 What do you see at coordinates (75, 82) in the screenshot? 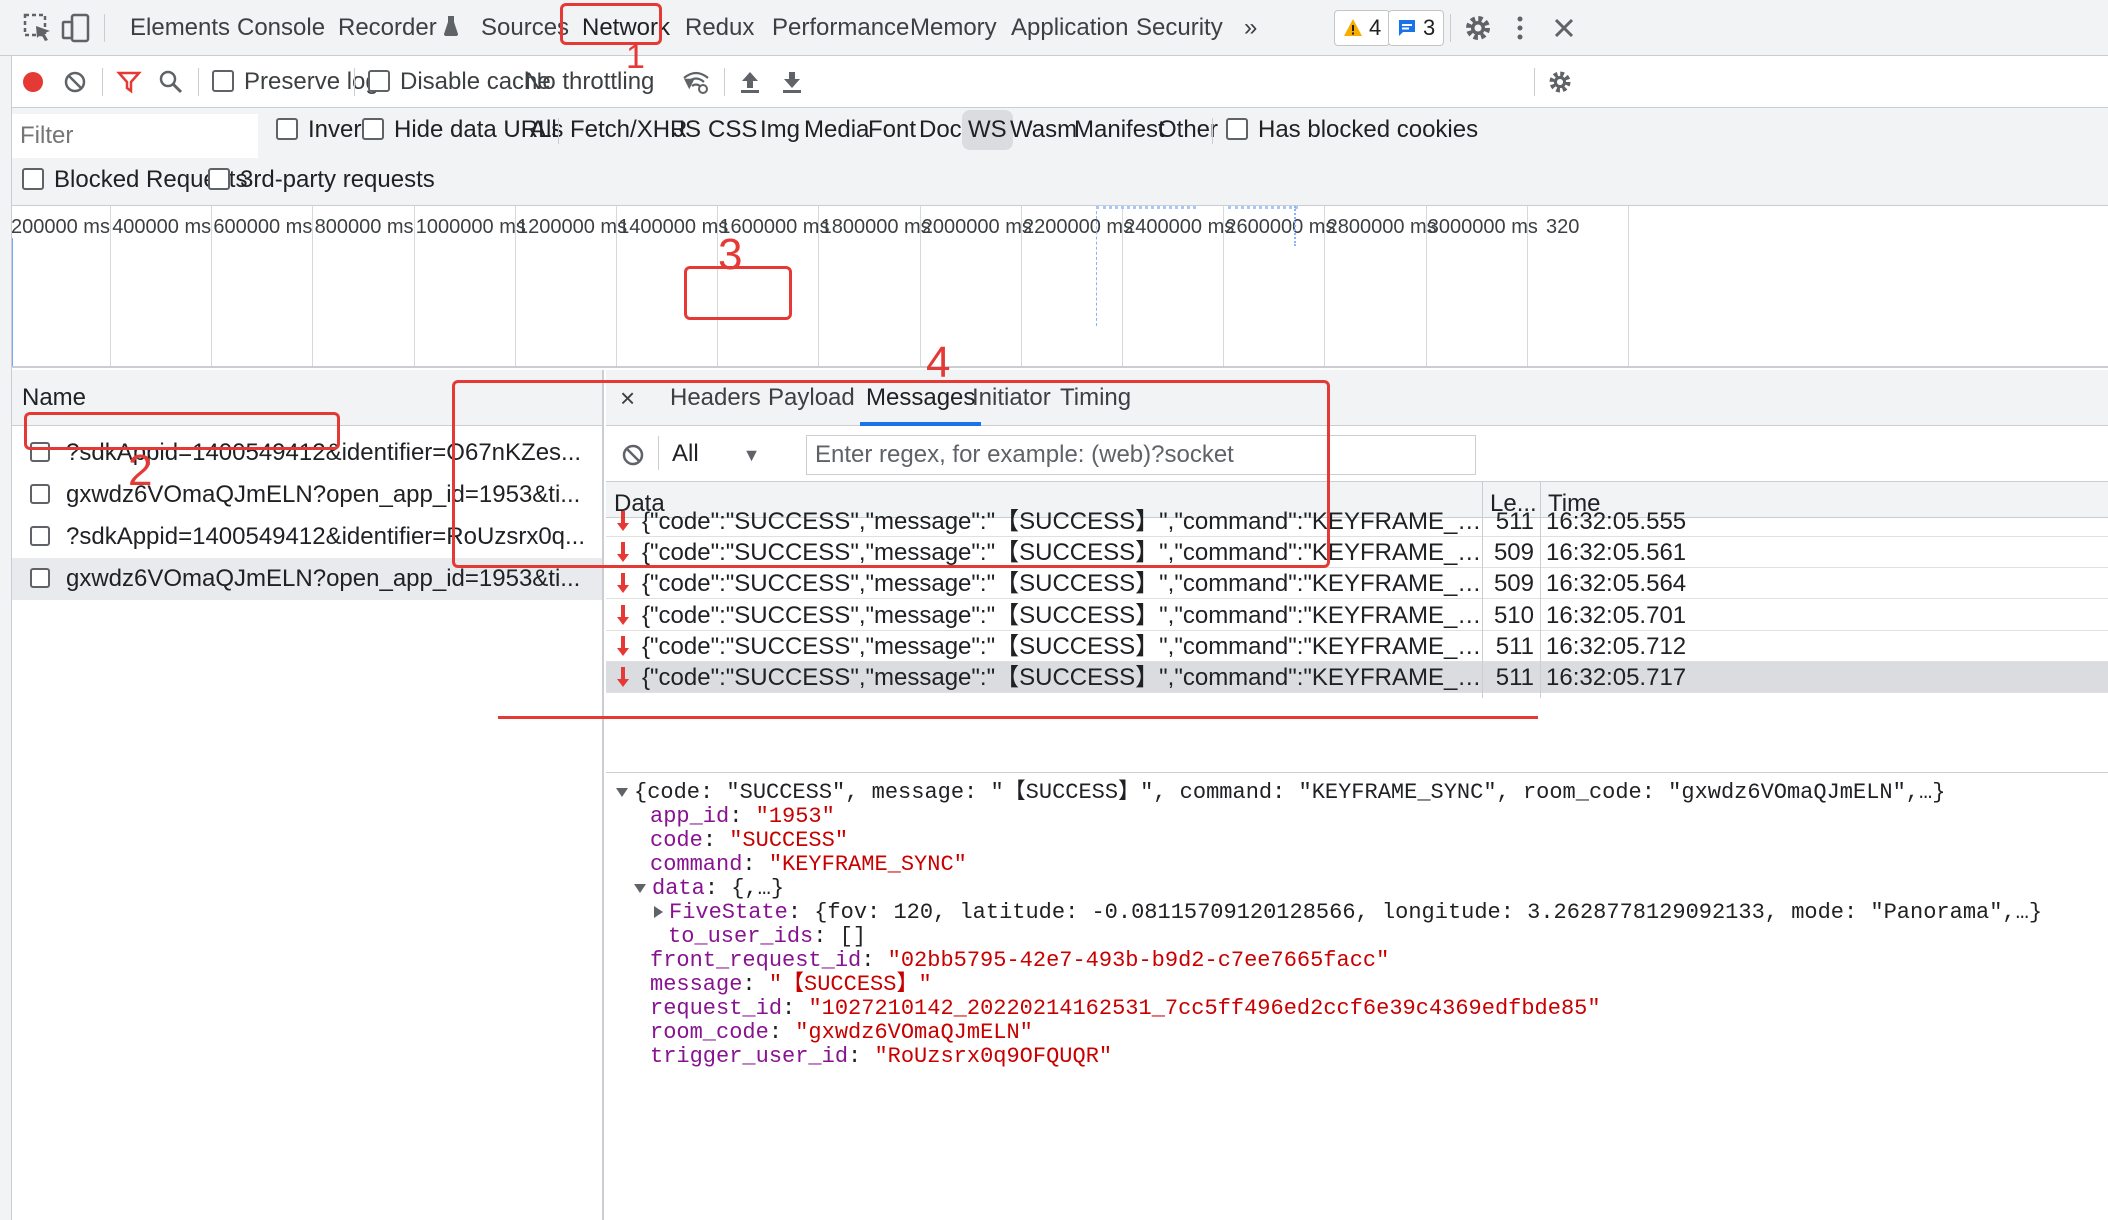
I see `clear-icon` at bounding box center [75, 82].